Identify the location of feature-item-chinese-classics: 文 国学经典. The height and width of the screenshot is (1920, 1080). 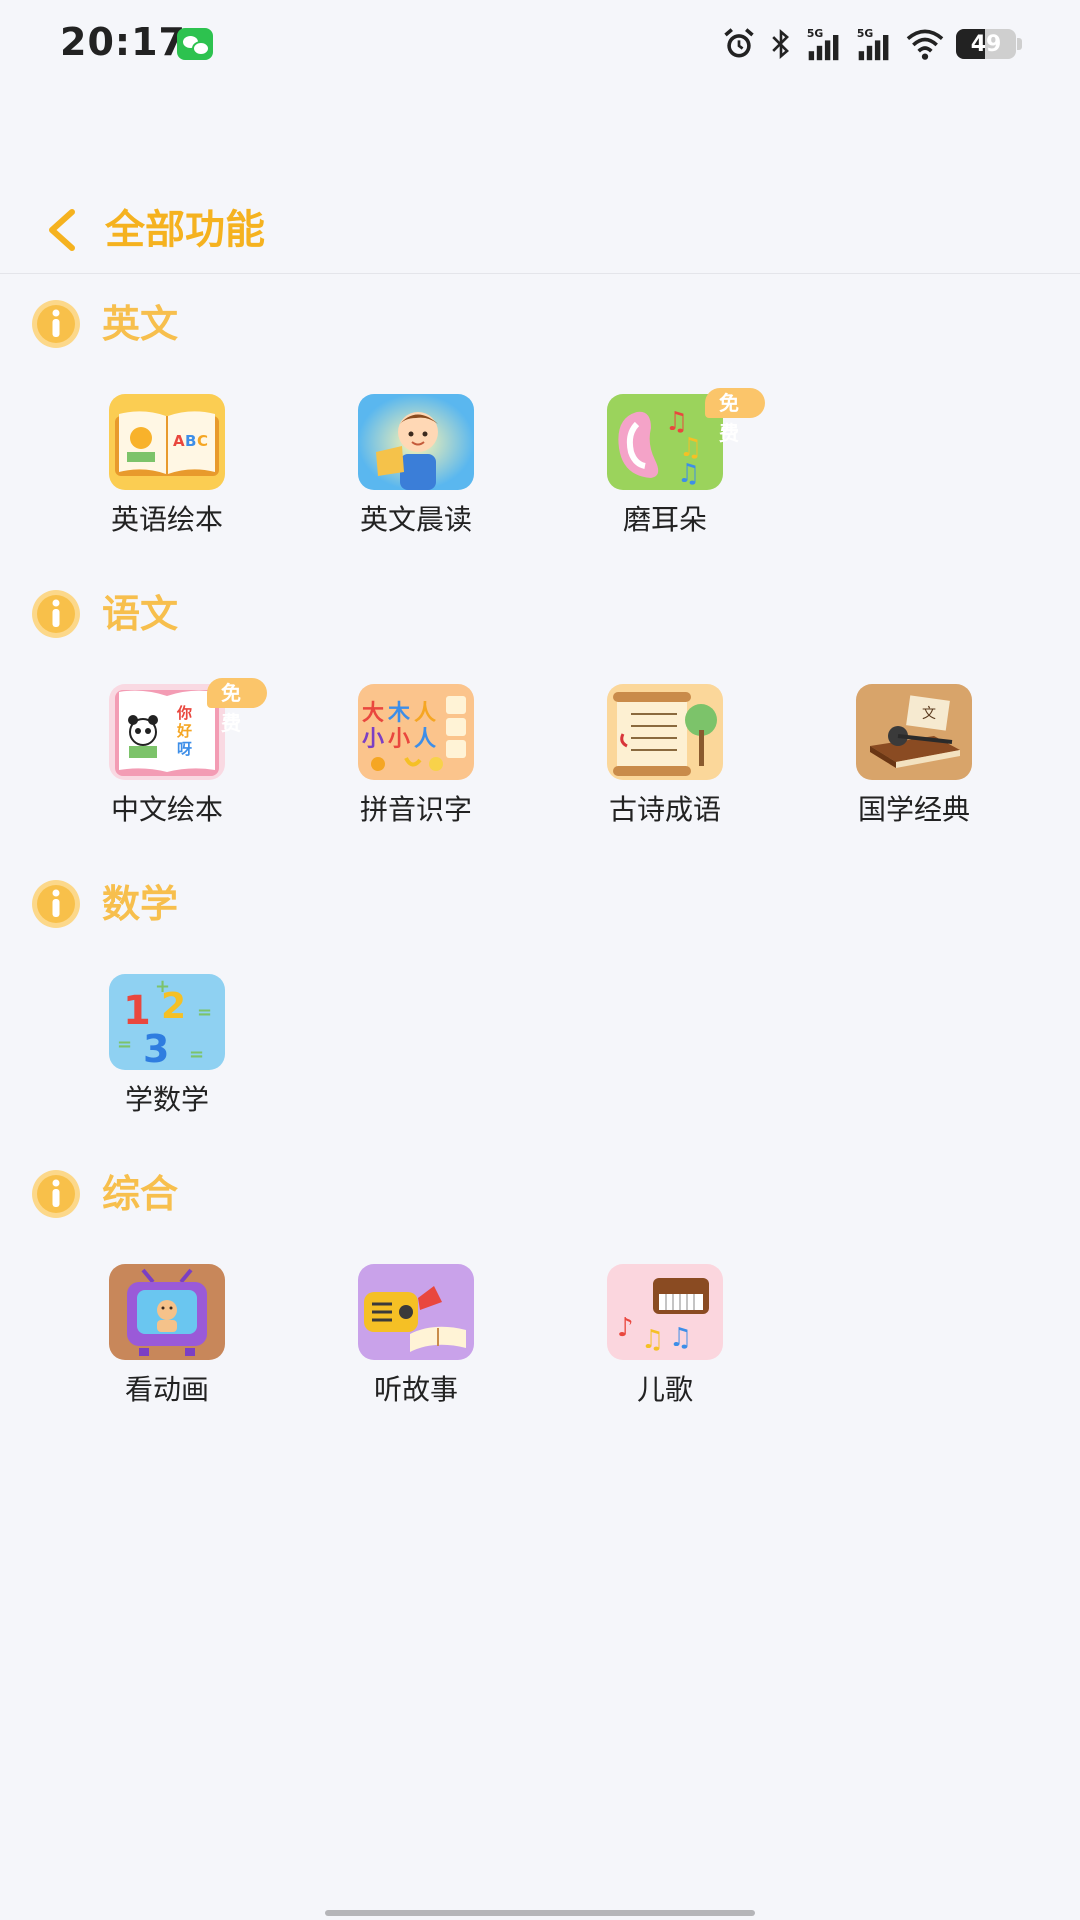
(914, 759).